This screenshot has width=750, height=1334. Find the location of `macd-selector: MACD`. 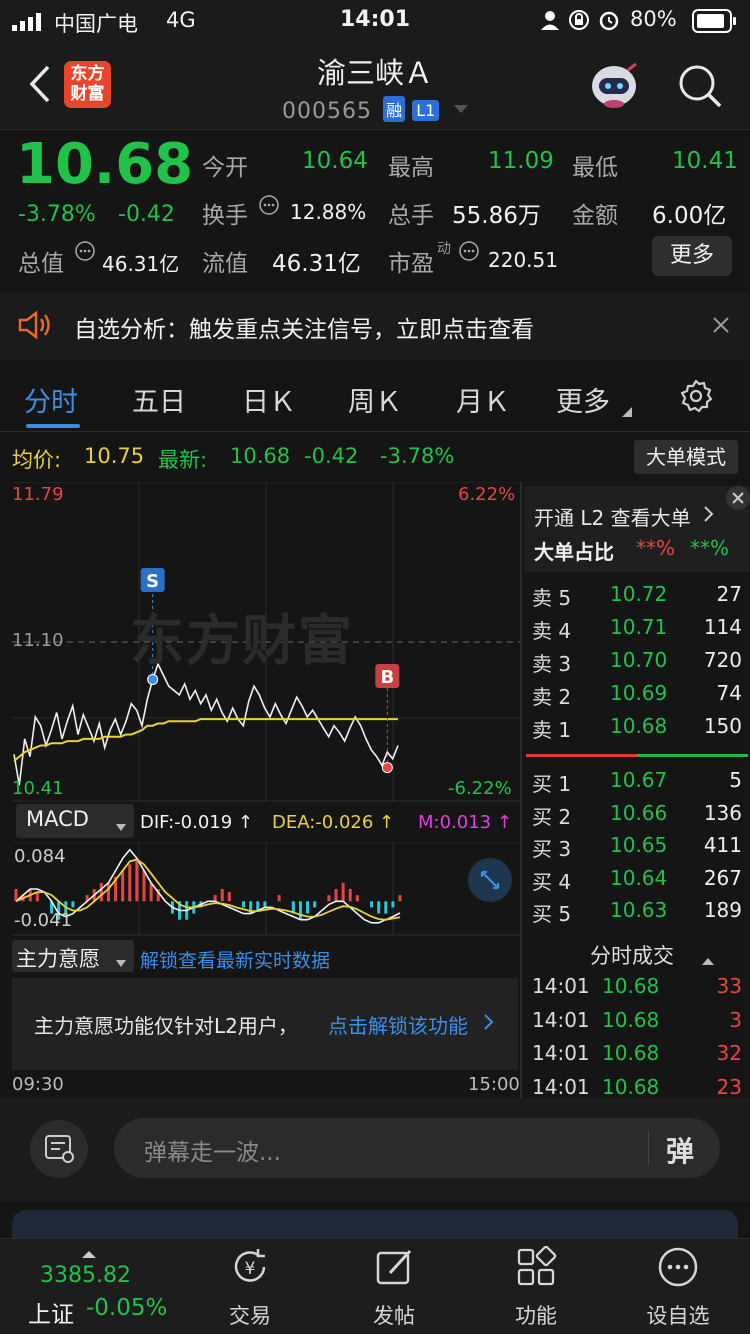

macd-selector: MACD is located at coordinates (75, 821).